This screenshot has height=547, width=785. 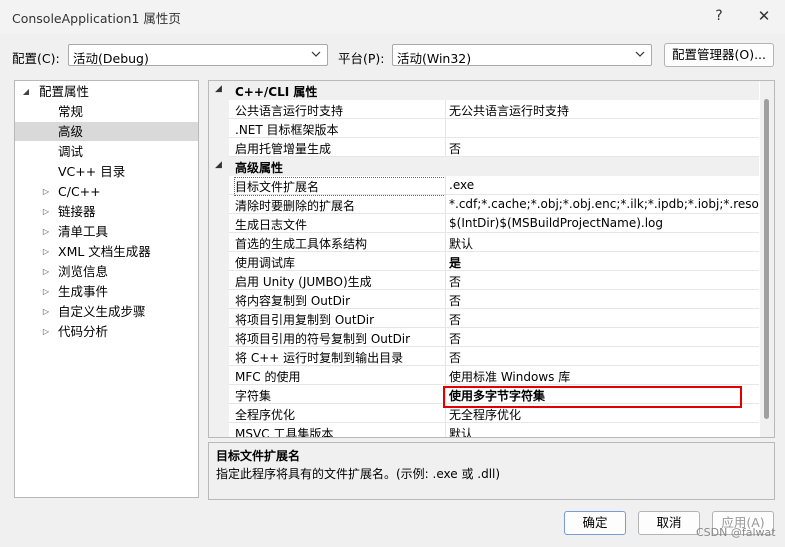 I want to click on grid-row: 公共语言运行时支持 无公共语言运行时支持, so click(x=484, y=109).